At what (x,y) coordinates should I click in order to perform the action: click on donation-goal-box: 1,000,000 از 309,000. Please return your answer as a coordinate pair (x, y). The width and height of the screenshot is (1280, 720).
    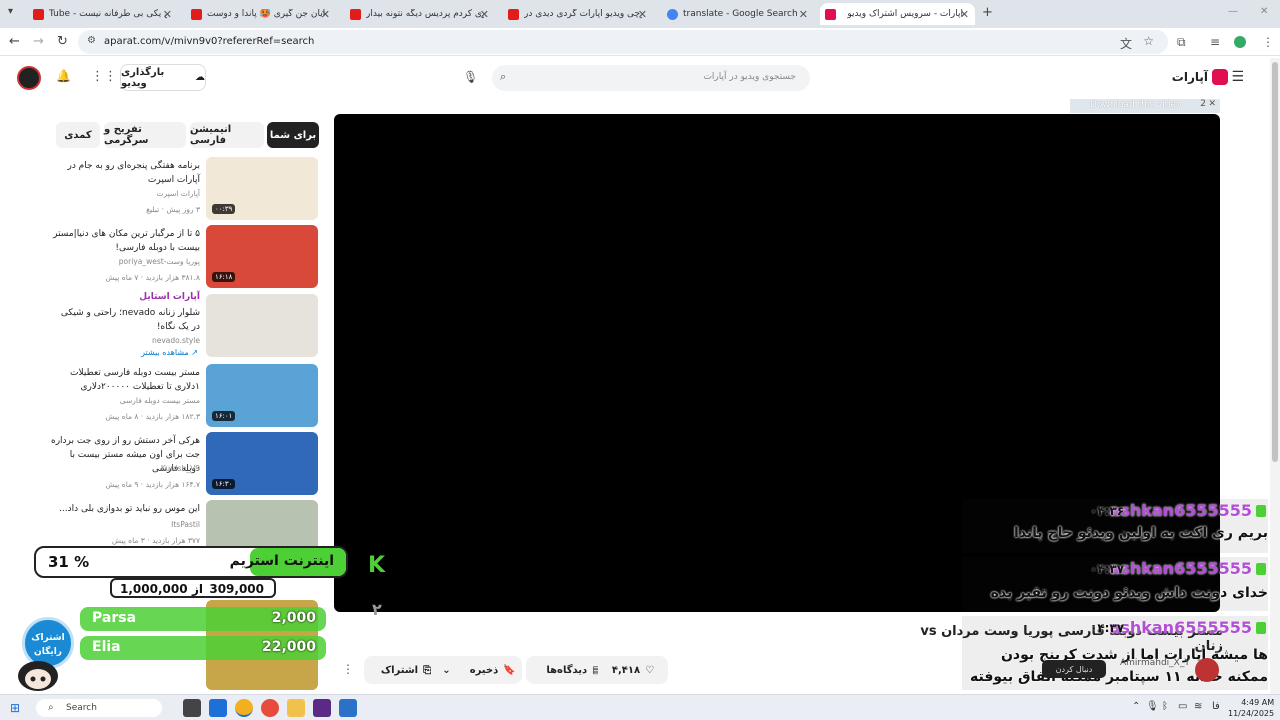
    Looking at the image, I should click on (193, 588).